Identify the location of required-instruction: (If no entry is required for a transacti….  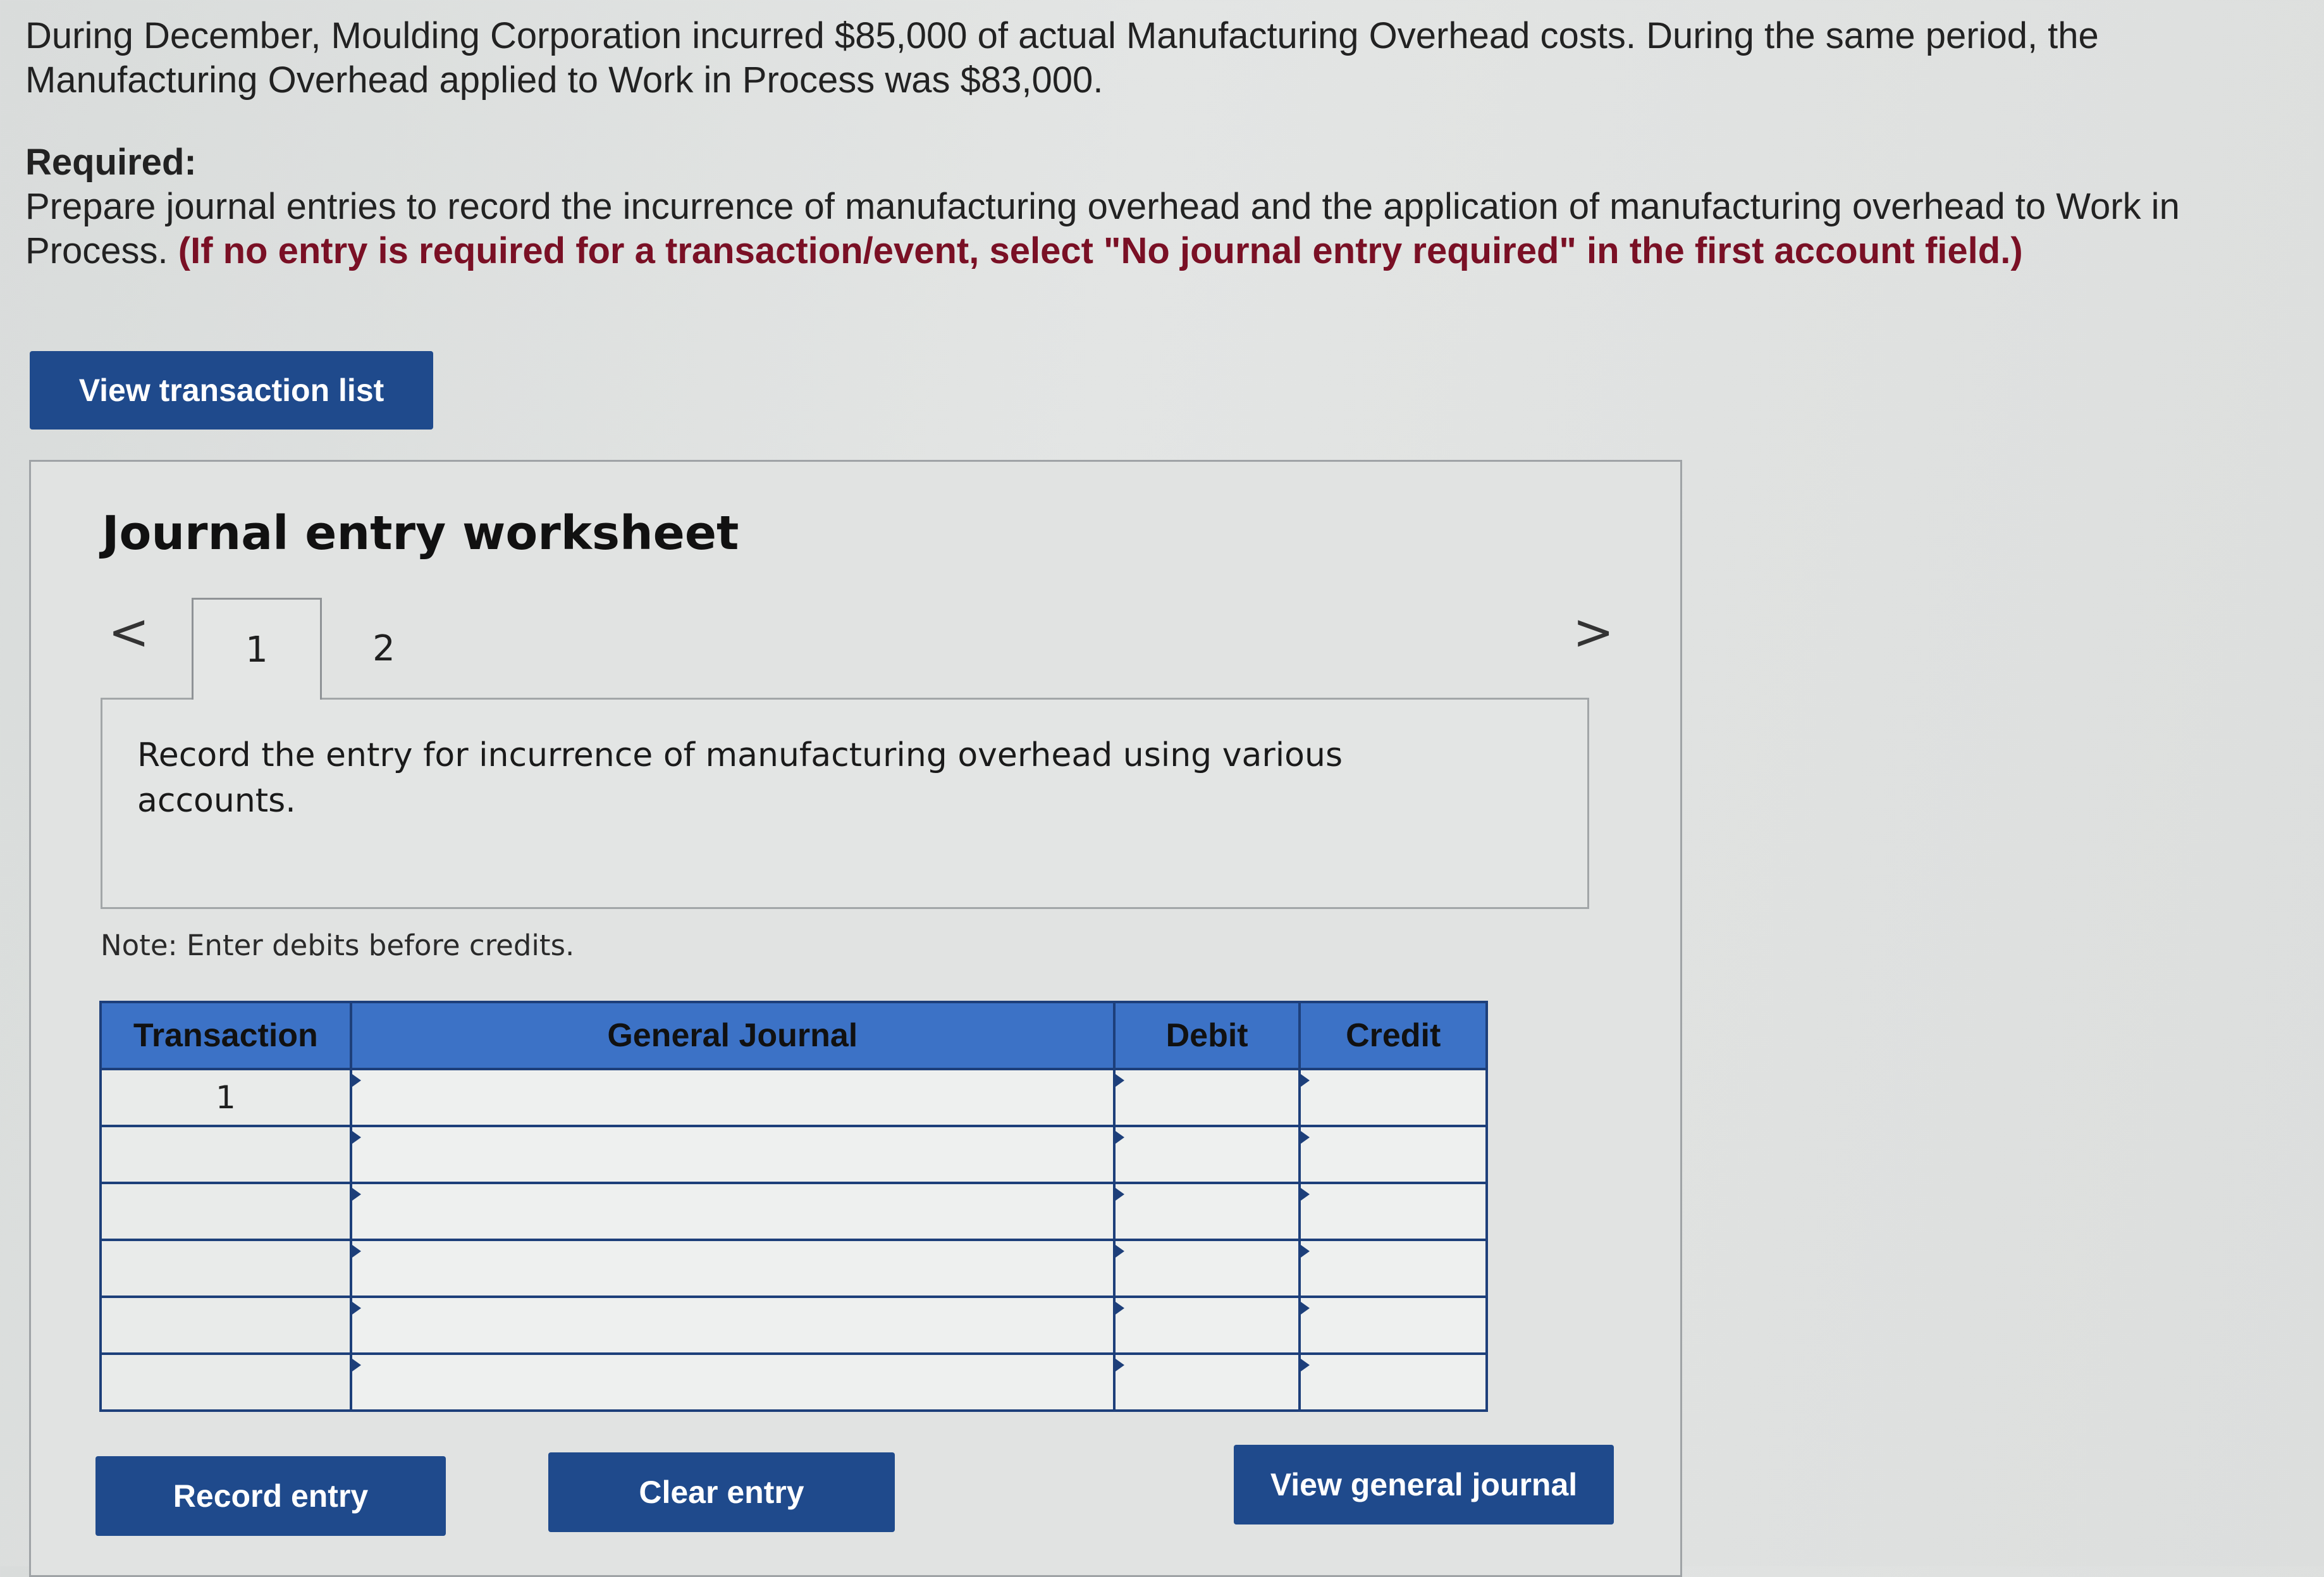
(1100, 250).